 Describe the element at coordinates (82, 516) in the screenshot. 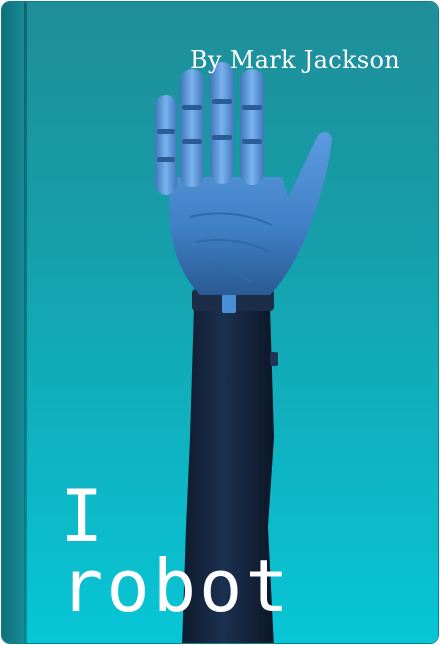

I see `book-title-line-1: I` at that location.